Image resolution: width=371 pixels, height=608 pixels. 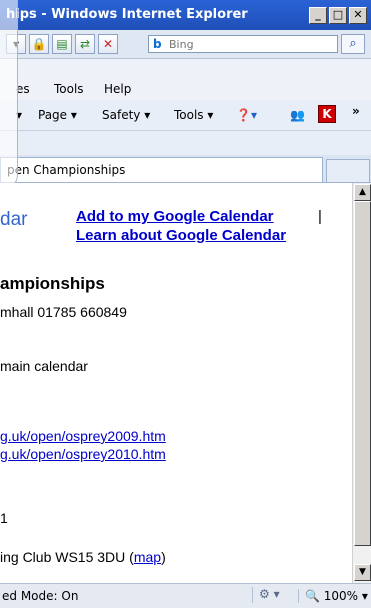 What do you see at coordinates (318, 15) in the screenshot?
I see `minimize-button: _` at bounding box center [318, 15].